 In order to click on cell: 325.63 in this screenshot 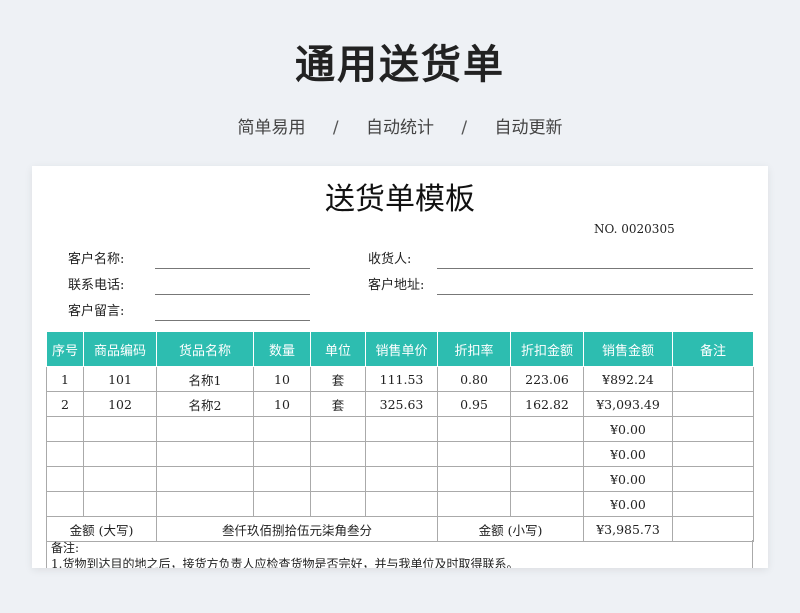, I will do `click(401, 404)`.